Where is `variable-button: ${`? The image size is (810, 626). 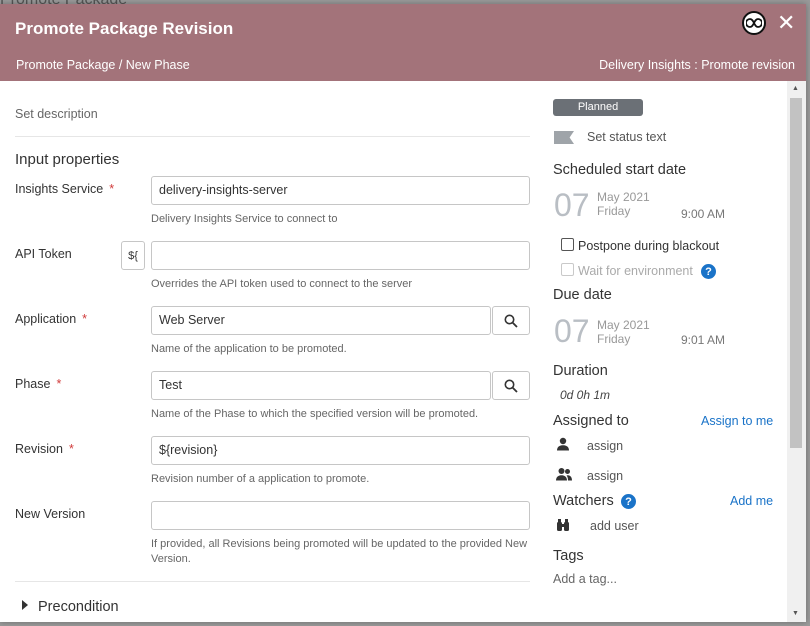
variable-button: ${ is located at coordinates (133, 255).